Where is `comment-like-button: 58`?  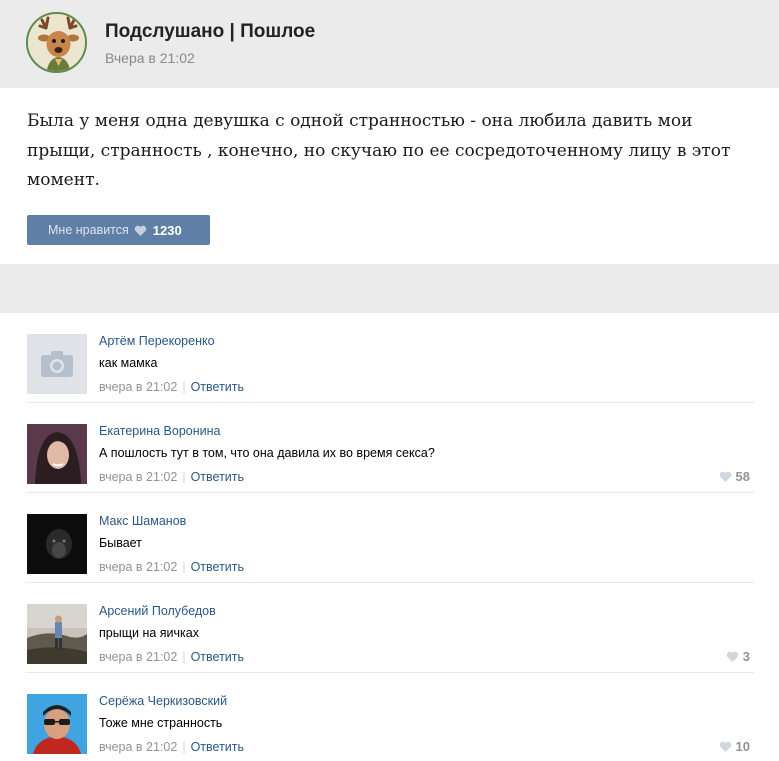 comment-like-button: 58 is located at coordinates (734, 476).